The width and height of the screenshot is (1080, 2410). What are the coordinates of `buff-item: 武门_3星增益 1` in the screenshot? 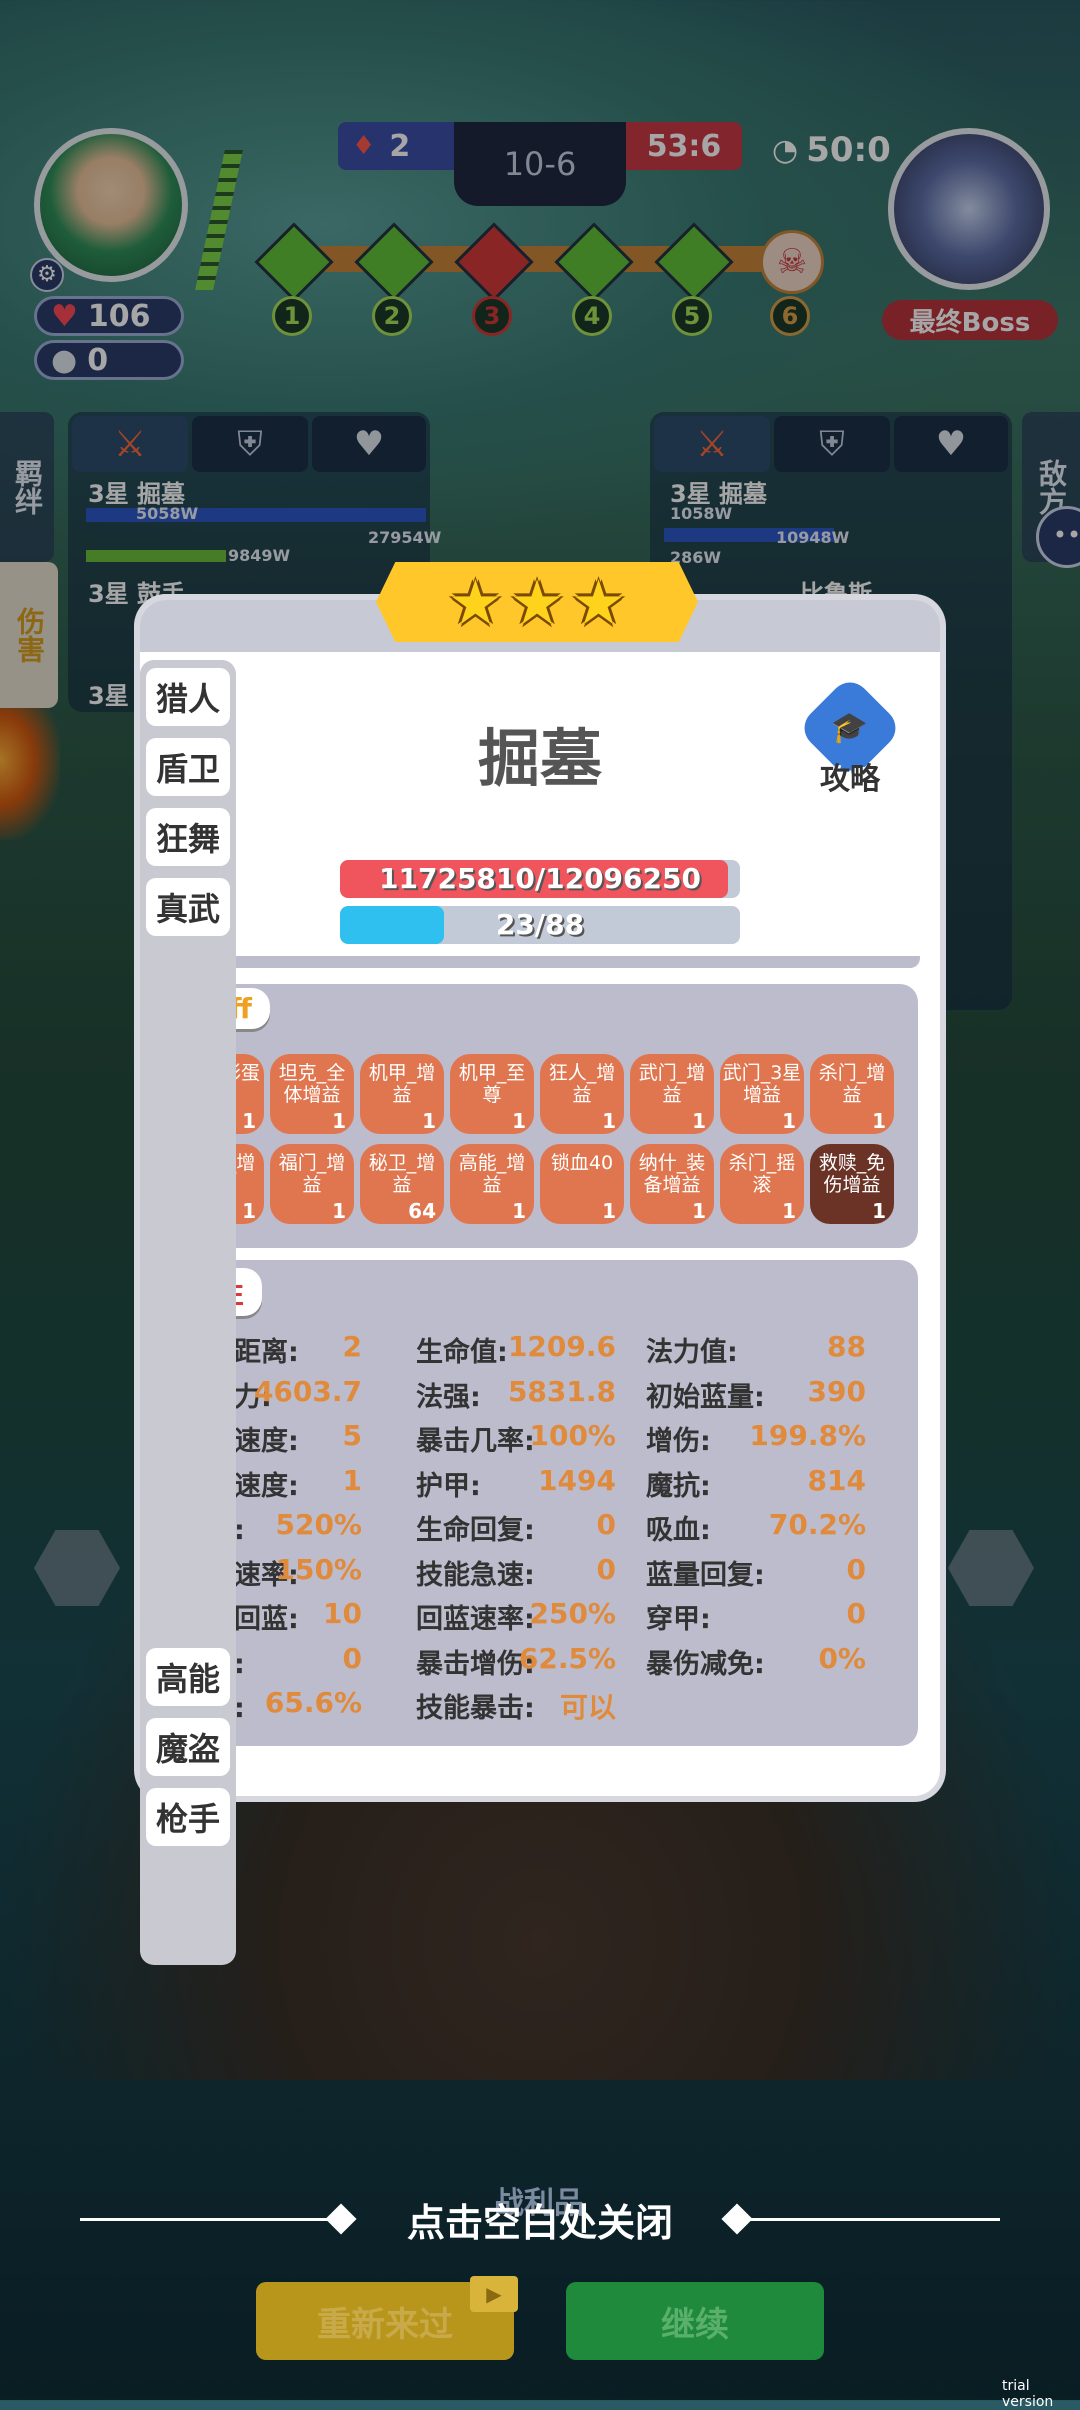 It's located at (762, 1094).